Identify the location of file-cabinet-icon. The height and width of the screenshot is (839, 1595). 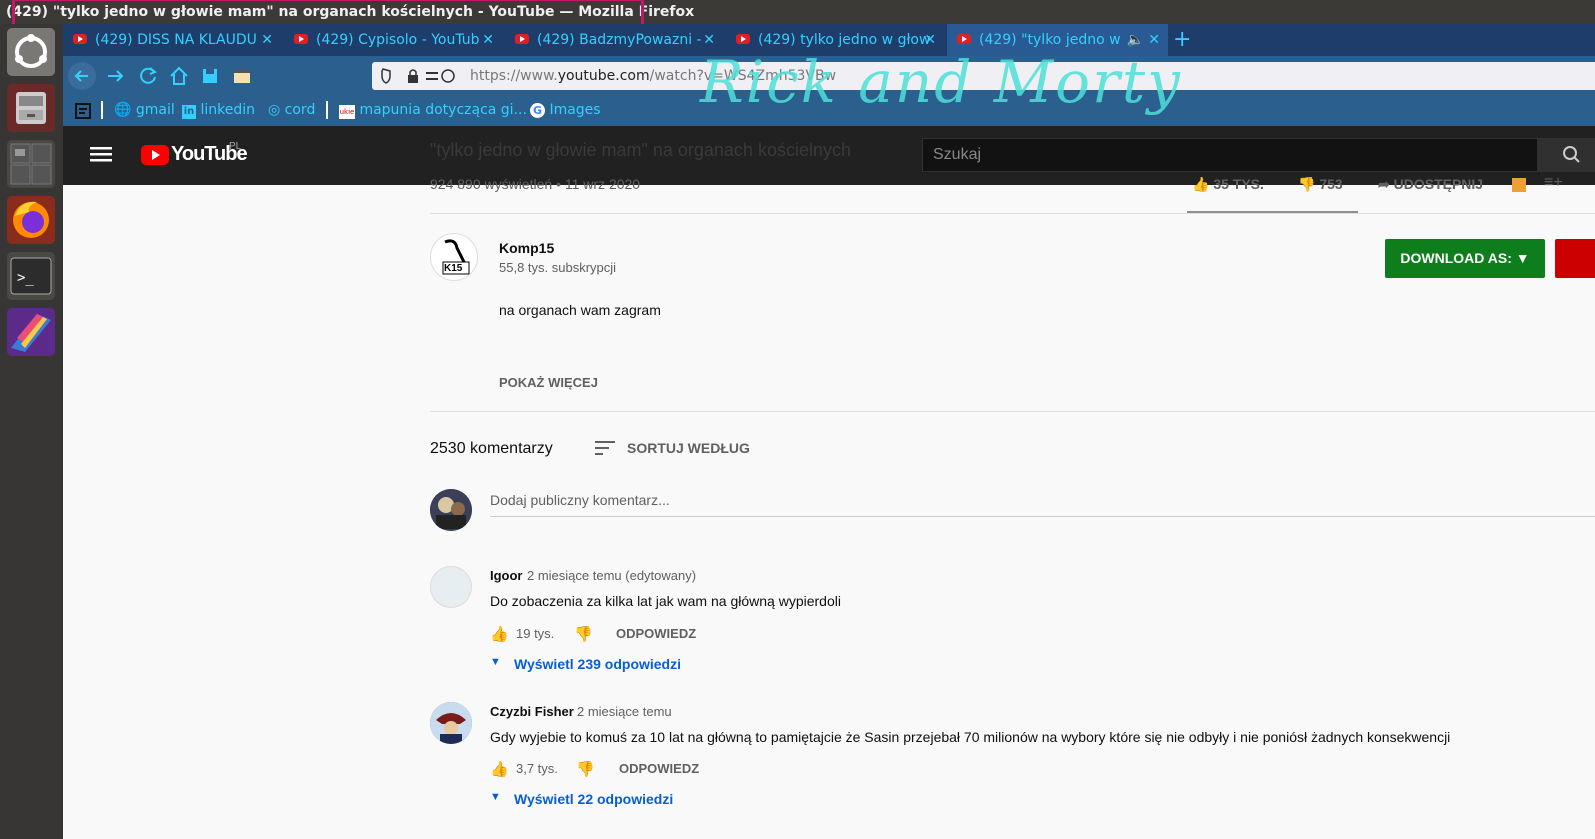
(31, 108).